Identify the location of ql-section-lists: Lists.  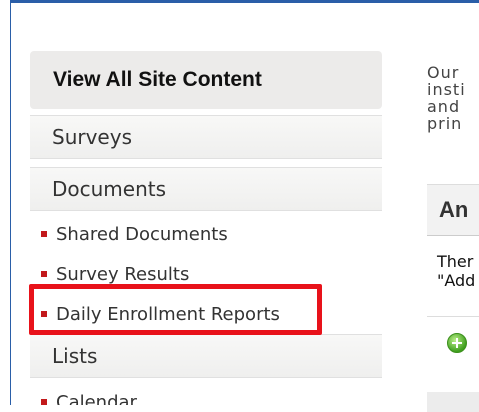
(206, 356).